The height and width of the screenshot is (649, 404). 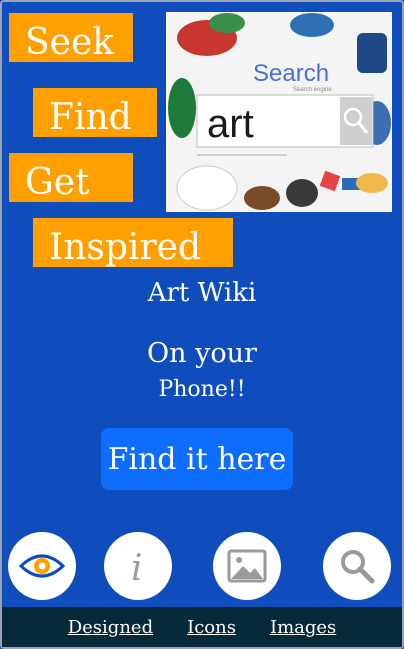 I want to click on search-button, so click(x=357, y=566).